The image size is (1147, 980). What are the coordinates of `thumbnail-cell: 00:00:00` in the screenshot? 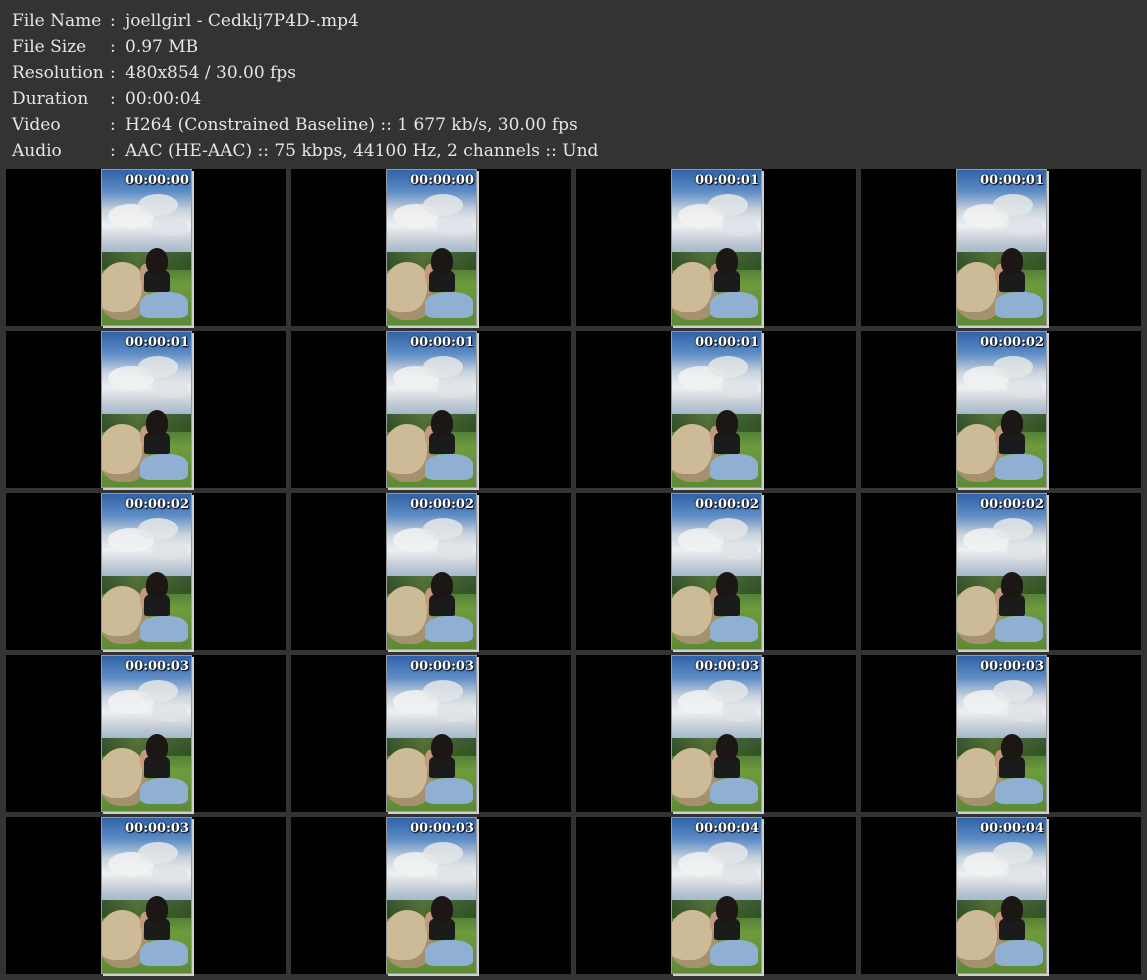 It's located at (146, 247).